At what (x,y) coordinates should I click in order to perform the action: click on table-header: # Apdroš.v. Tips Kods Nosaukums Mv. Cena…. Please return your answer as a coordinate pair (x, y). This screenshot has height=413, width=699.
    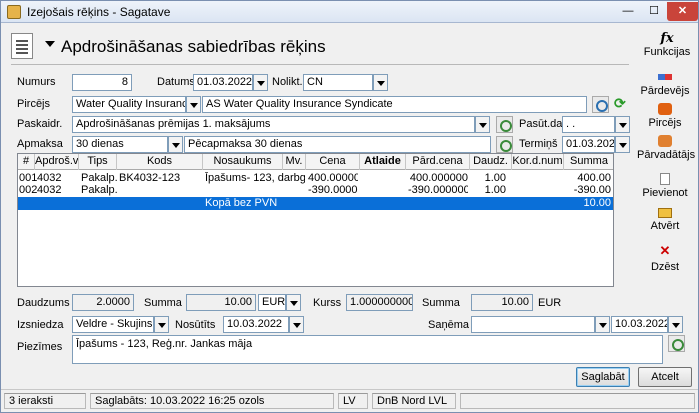
    Looking at the image, I should click on (315, 162).